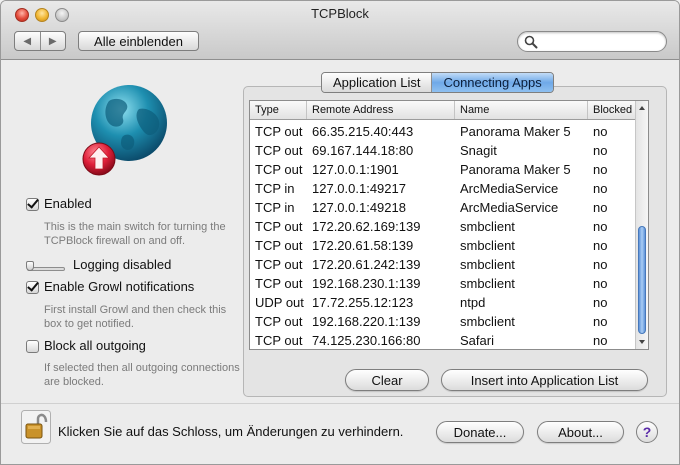 The image size is (680, 465). What do you see at coordinates (355, 169) in the screenshot?
I see `cell-remote-address: 127.0.0.1:1901` at bounding box center [355, 169].